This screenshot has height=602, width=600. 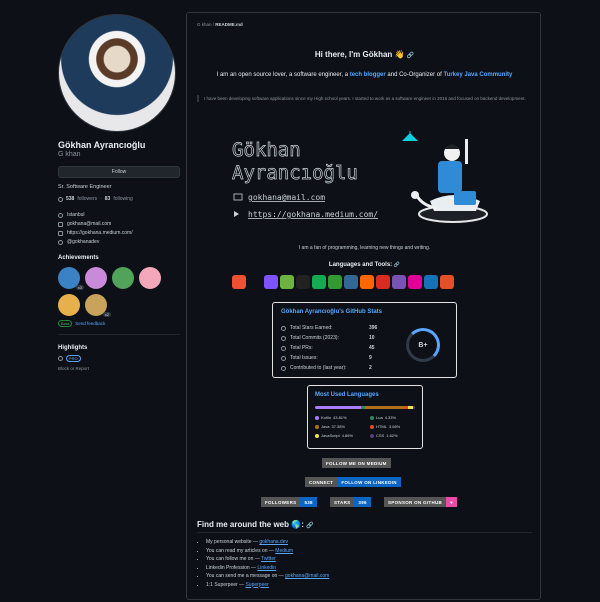 I want to click on achievement-badge-heart-on-sleeve, so click(x=150, y=278).